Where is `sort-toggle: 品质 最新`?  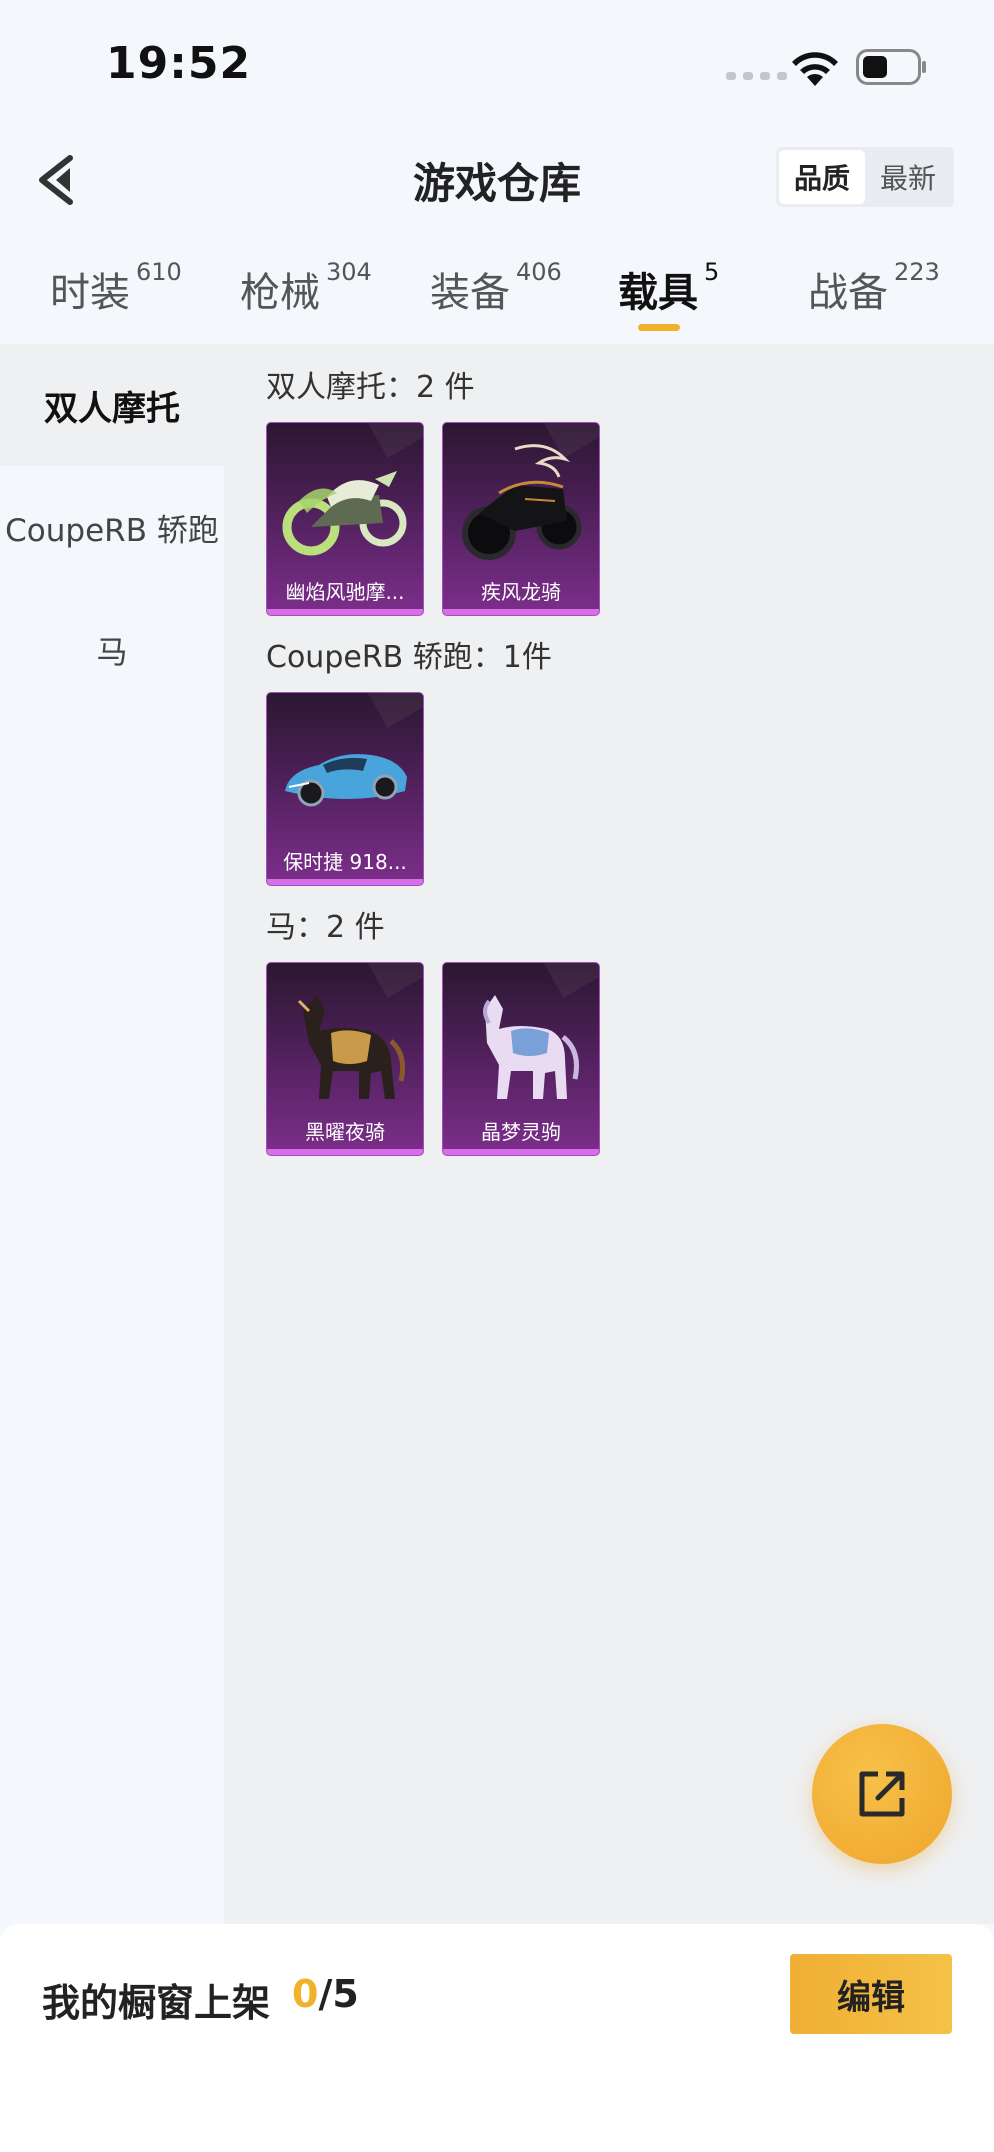 sort-toggle: 品质 最新 is located at coordinates (865, 177).